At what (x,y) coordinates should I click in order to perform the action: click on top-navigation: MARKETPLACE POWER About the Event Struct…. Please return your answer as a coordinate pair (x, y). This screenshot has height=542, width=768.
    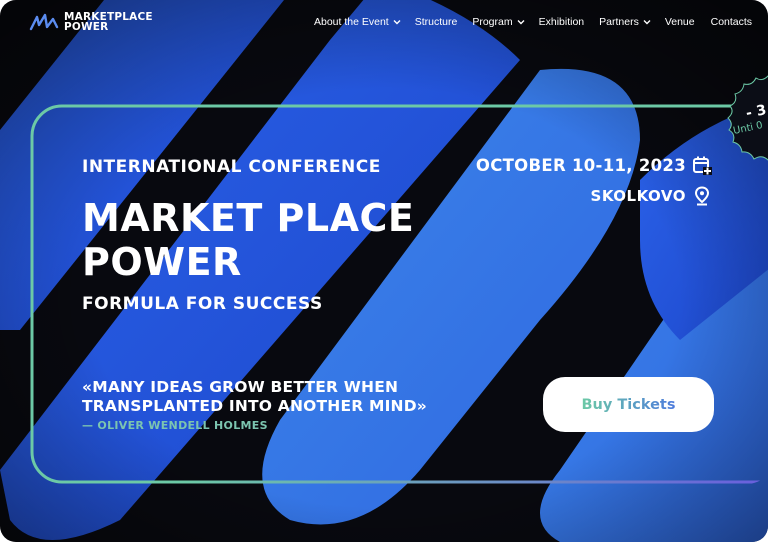
    Looking at the image, I should click on (384, 22).